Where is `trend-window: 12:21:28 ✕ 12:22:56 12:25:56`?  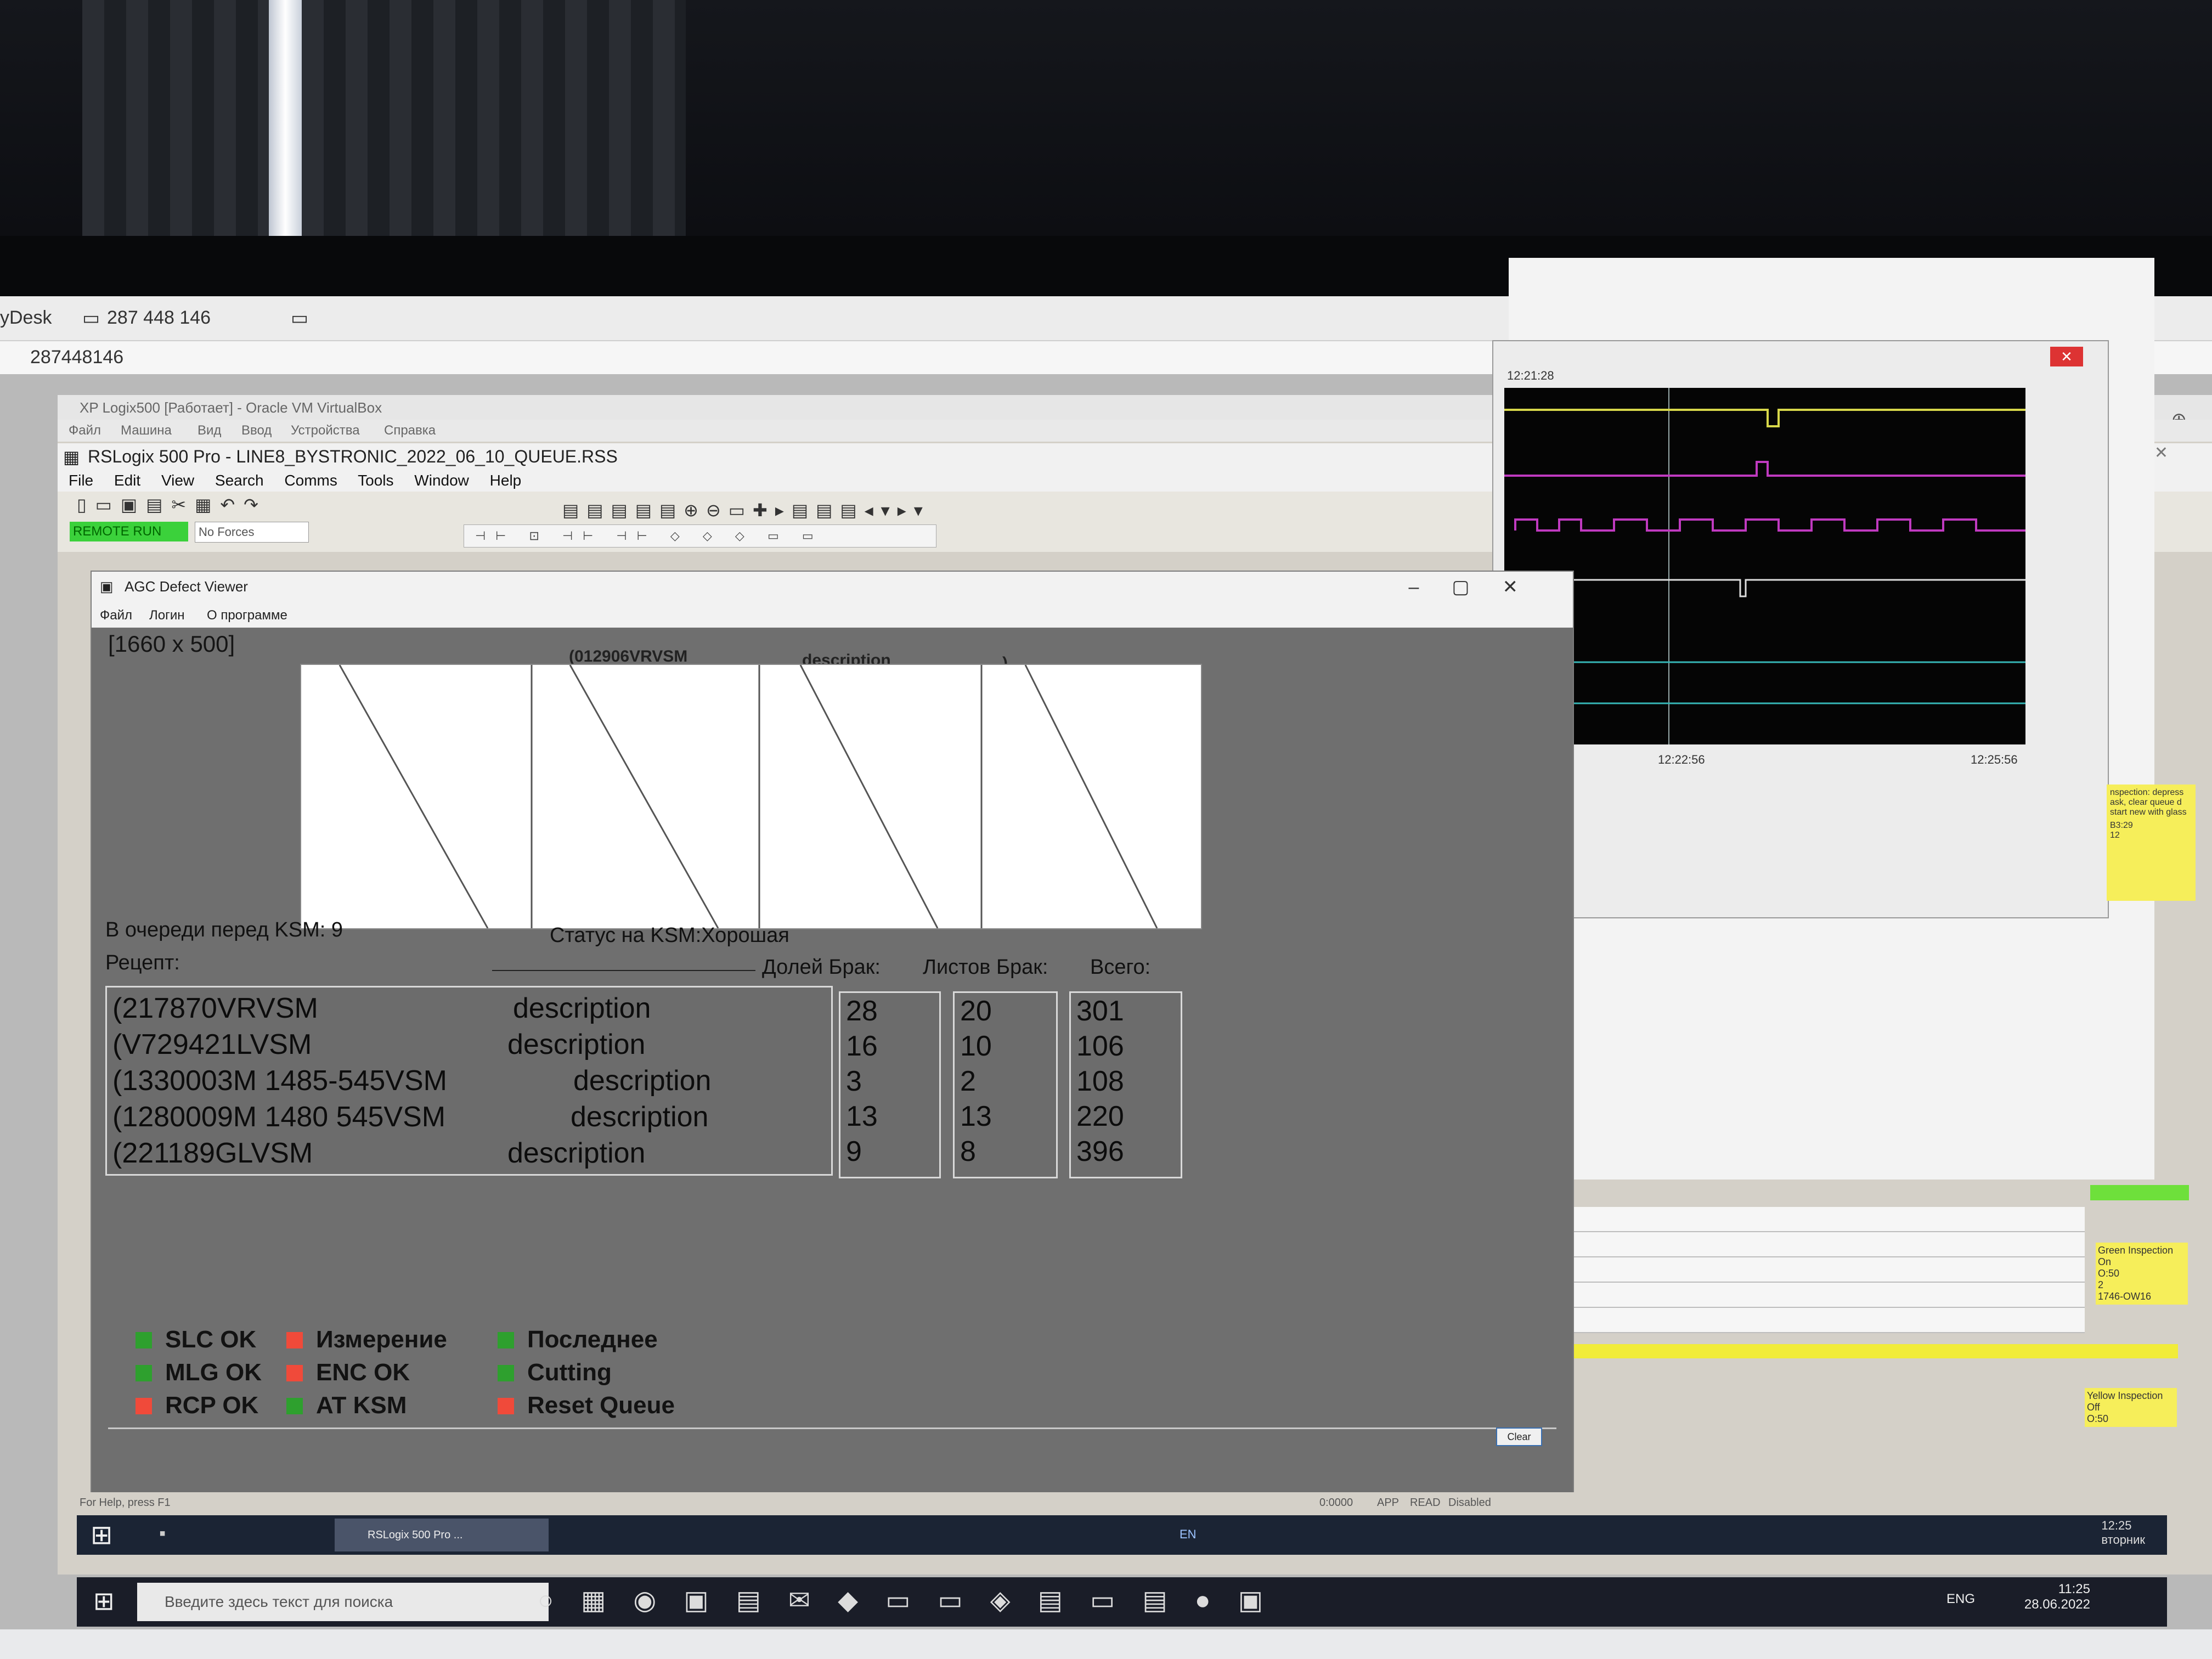
trend-window: 12:21:28 ✕ 12:22:56 12:25:56 is located at coordinates (1800, 629).